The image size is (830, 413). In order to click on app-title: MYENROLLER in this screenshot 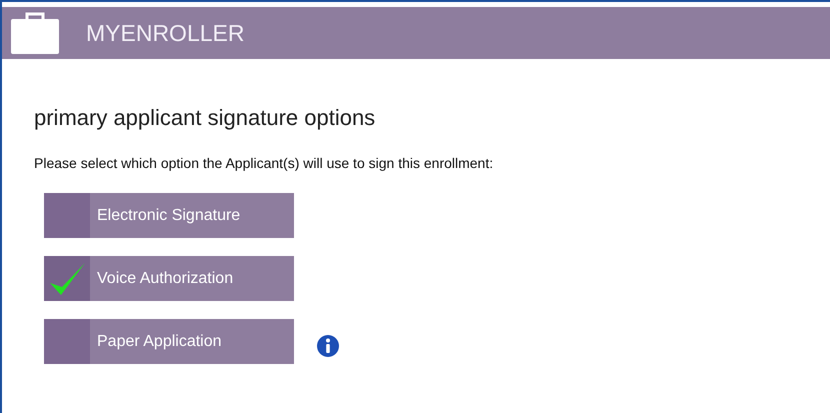, I will do `click(165, 33)`.